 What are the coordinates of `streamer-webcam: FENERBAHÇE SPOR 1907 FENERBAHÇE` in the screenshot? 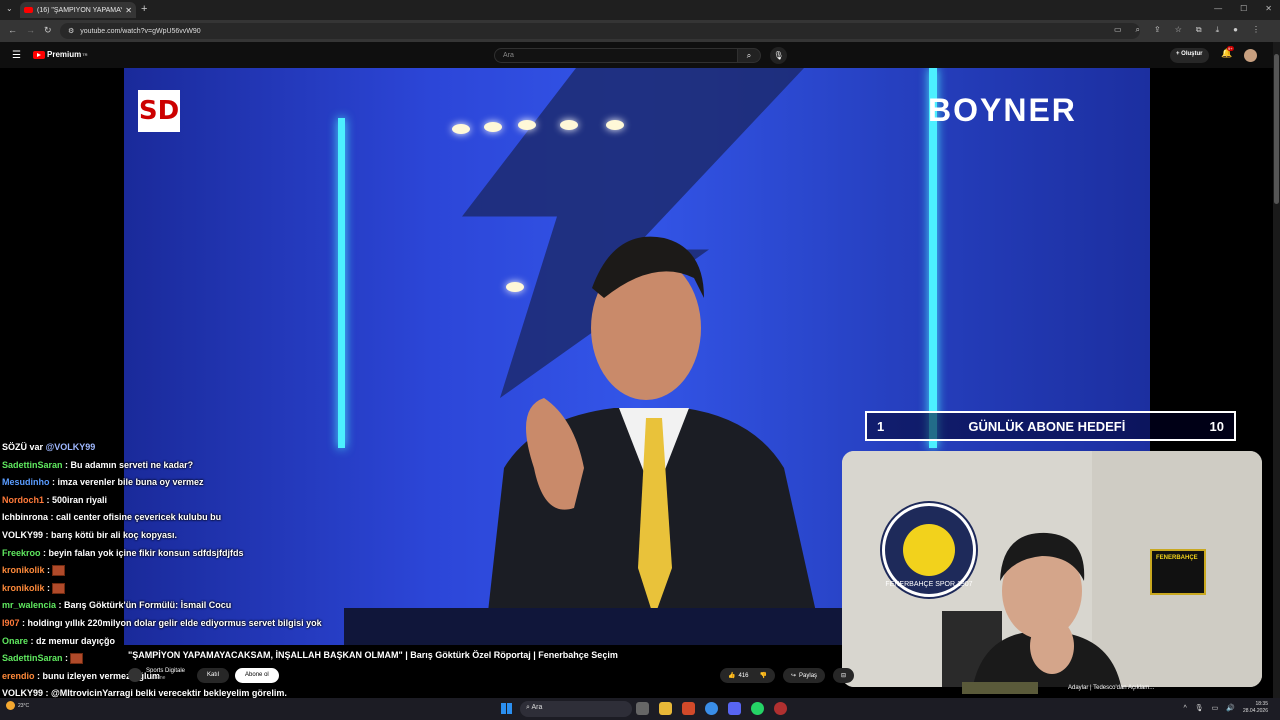 It's located at (1052, 569).